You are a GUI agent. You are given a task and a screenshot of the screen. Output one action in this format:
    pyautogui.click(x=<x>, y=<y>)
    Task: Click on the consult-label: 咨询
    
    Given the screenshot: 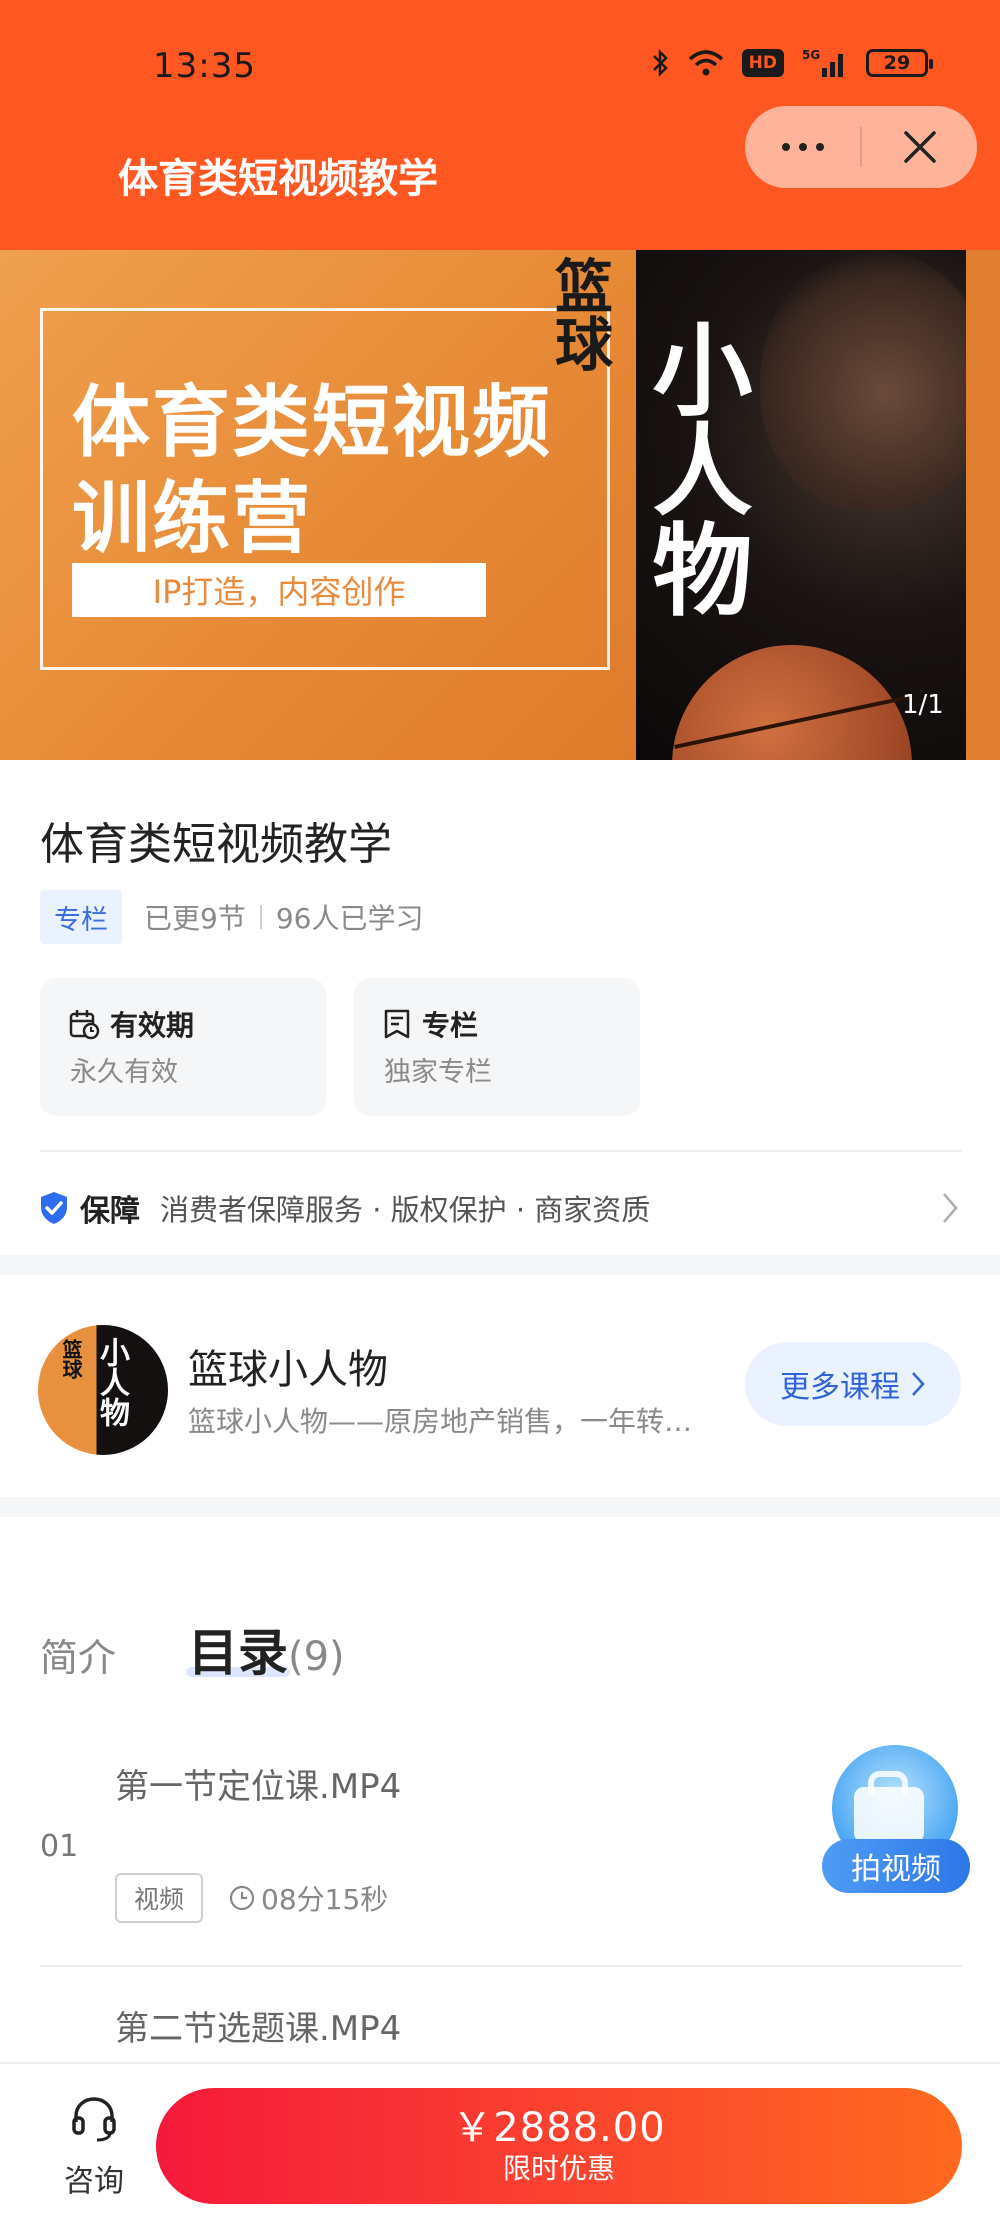 What is the action you would take?
    pyautogui.click(x=94, y=2181)
    